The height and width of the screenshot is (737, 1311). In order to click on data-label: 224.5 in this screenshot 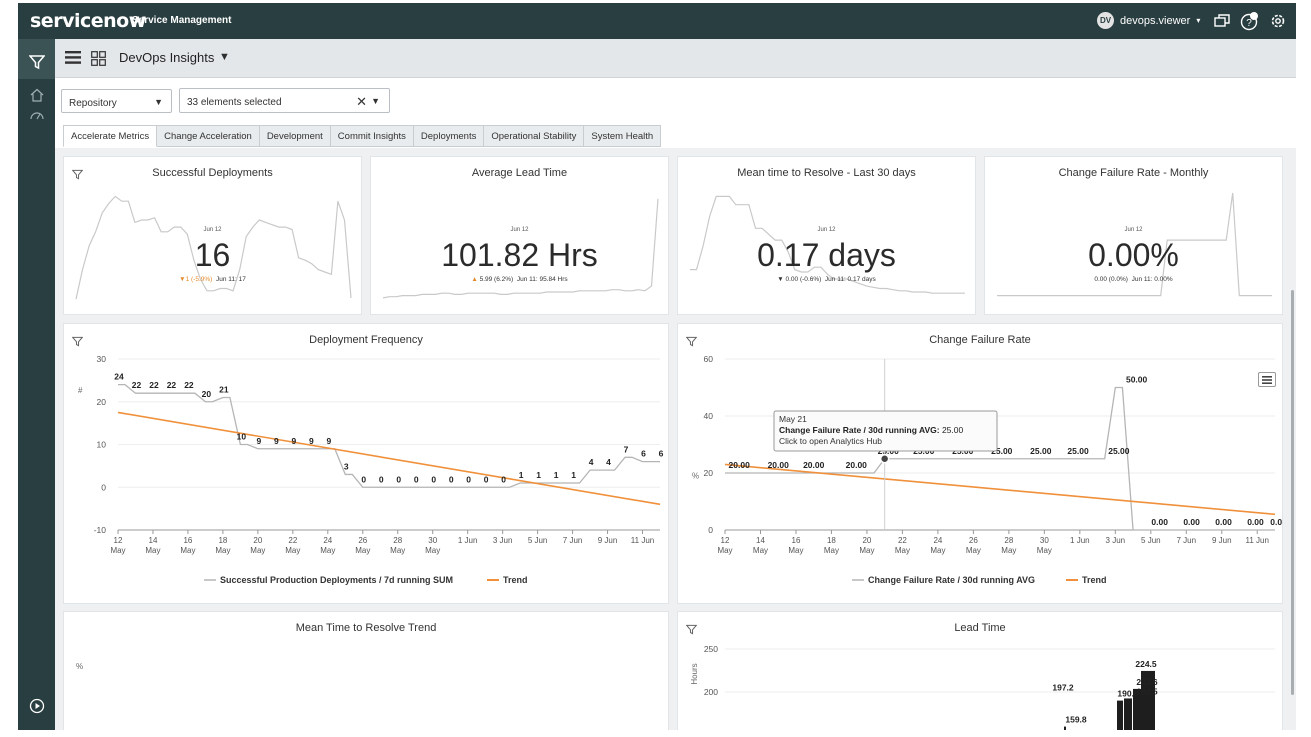, I will do `click(1146, 664)`.